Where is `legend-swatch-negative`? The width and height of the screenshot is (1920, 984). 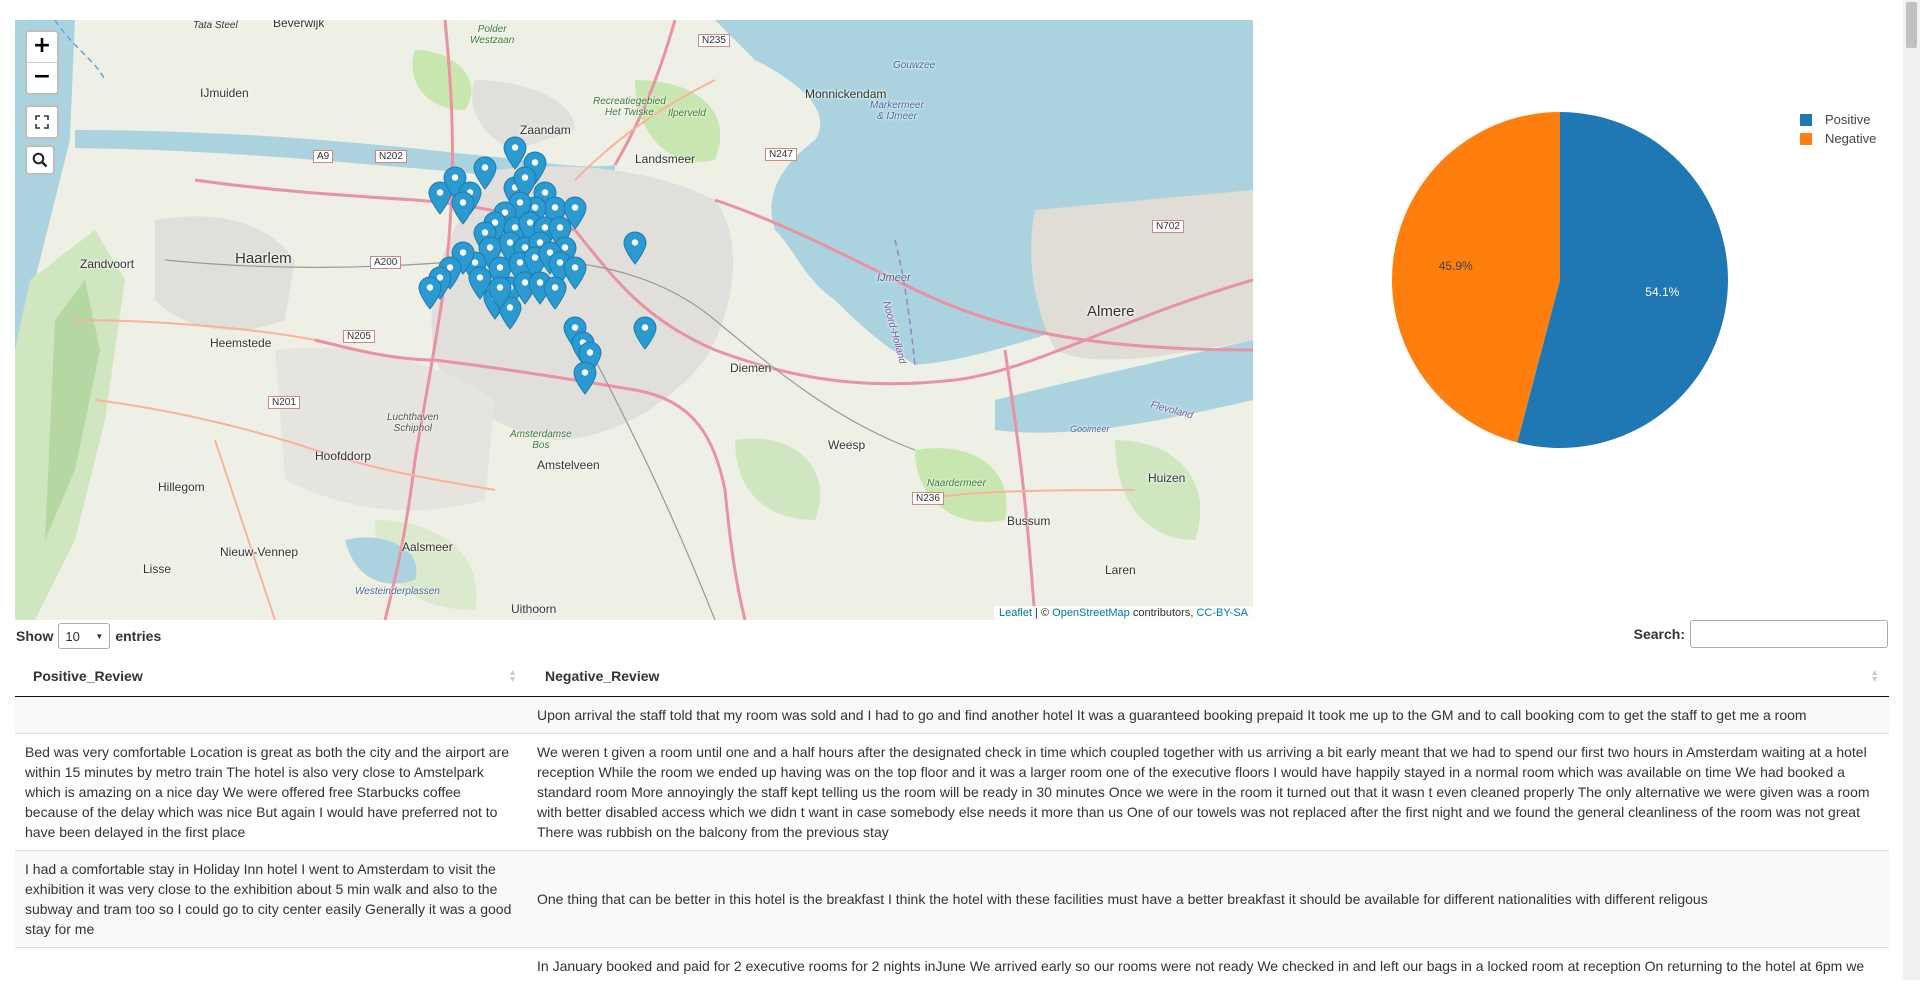 legend-swatch-negative is located at coordinates (1806, 139).